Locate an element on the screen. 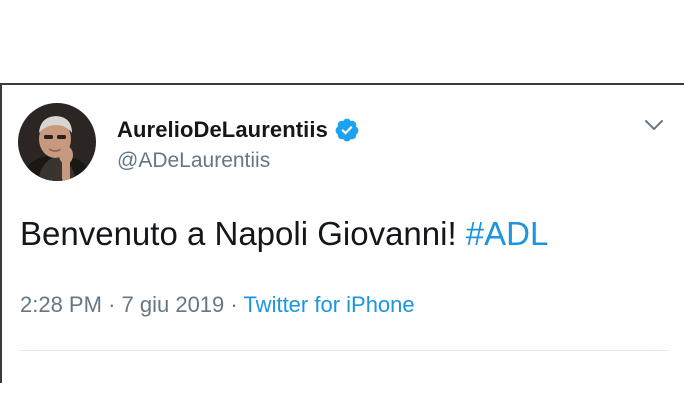 This screenshot has width=684, height=400. verified-badge-icon is located at coordinates (347, 130).